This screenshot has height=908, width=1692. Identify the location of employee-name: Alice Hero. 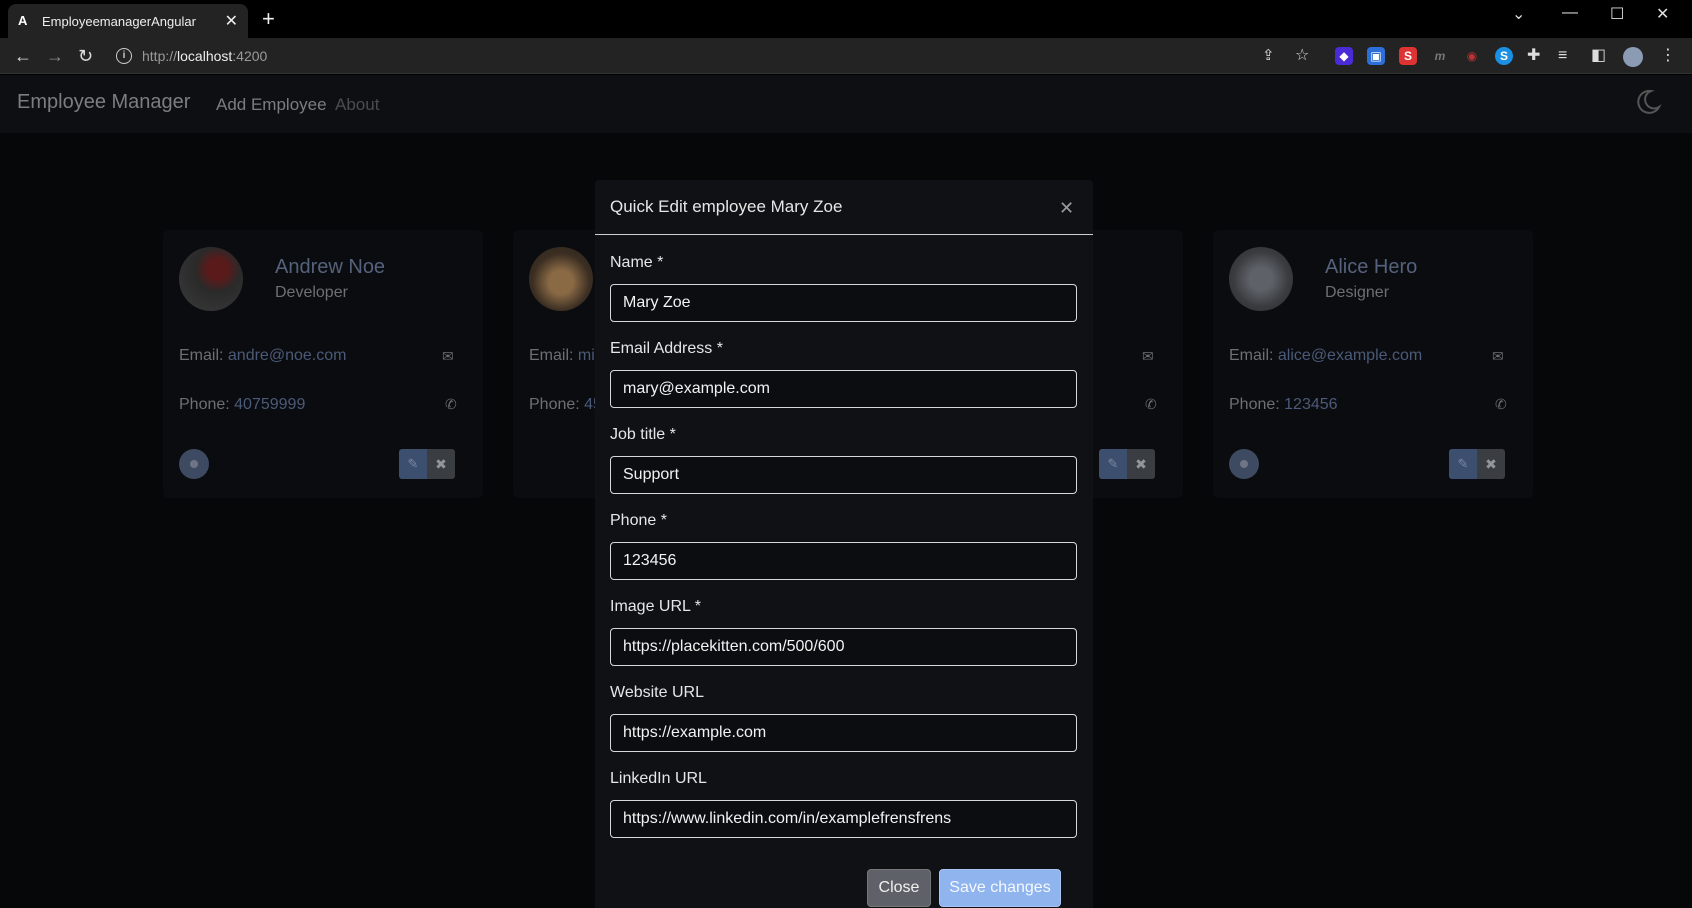
(1371, 267).